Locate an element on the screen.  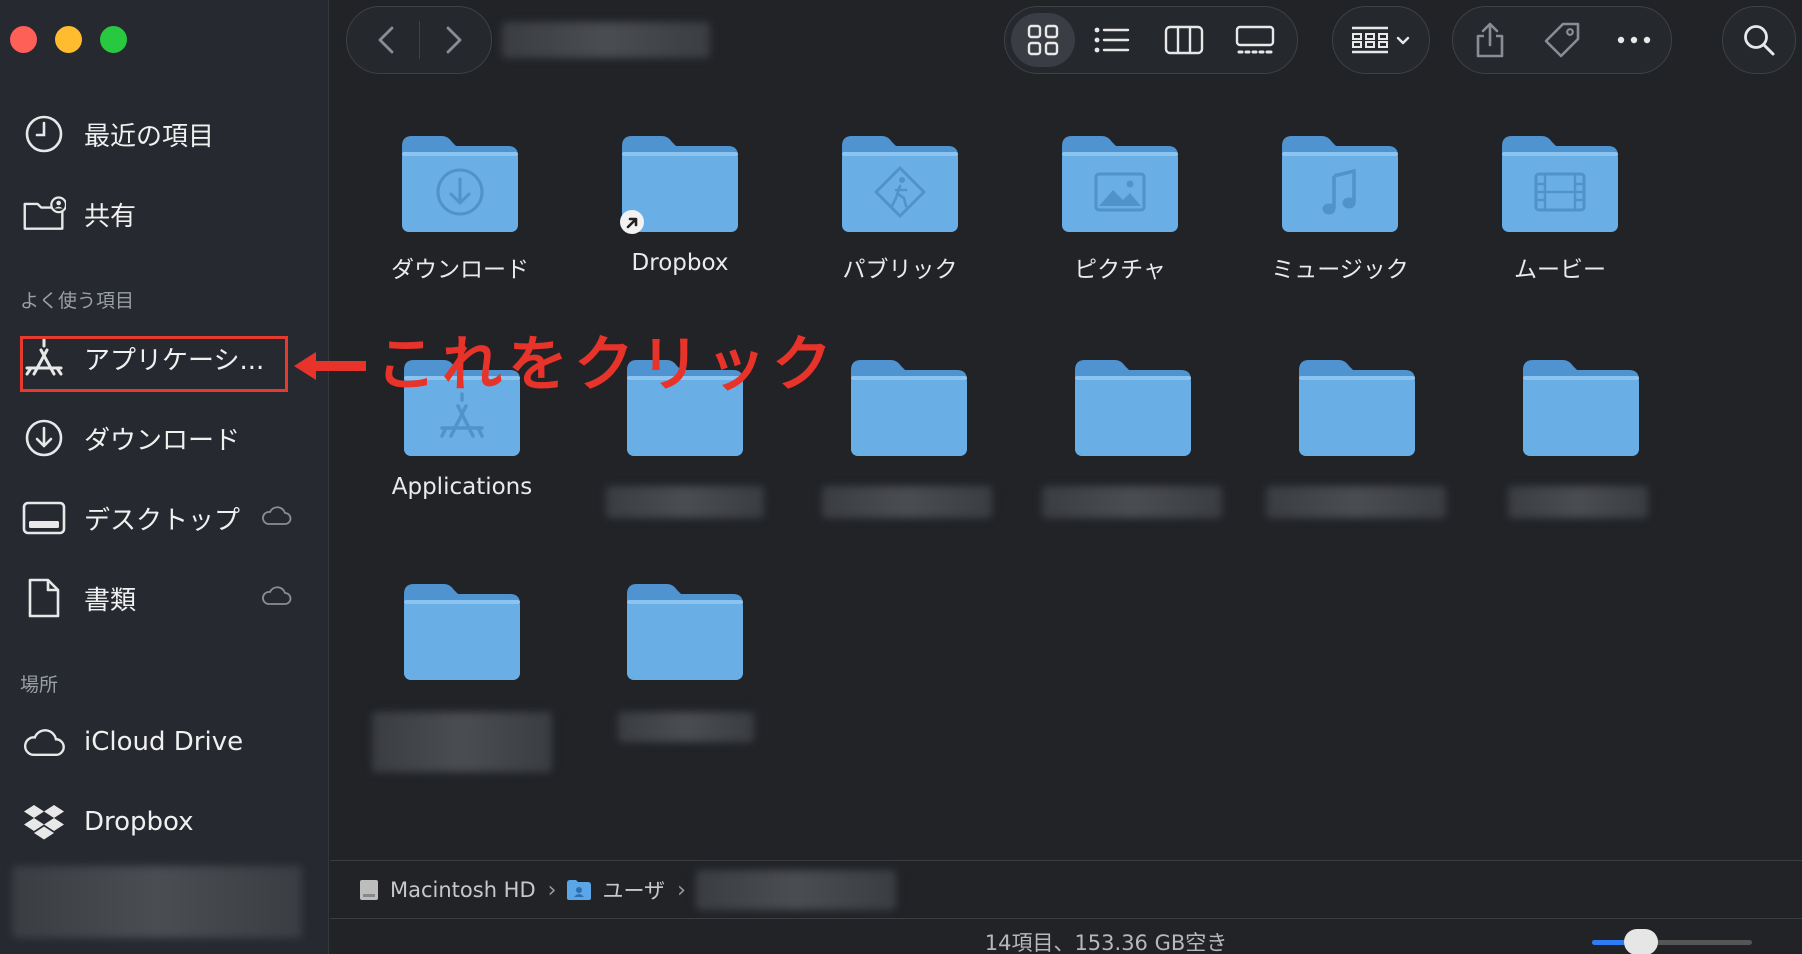
icon-size-slider is located at coordinates (1672, 941).